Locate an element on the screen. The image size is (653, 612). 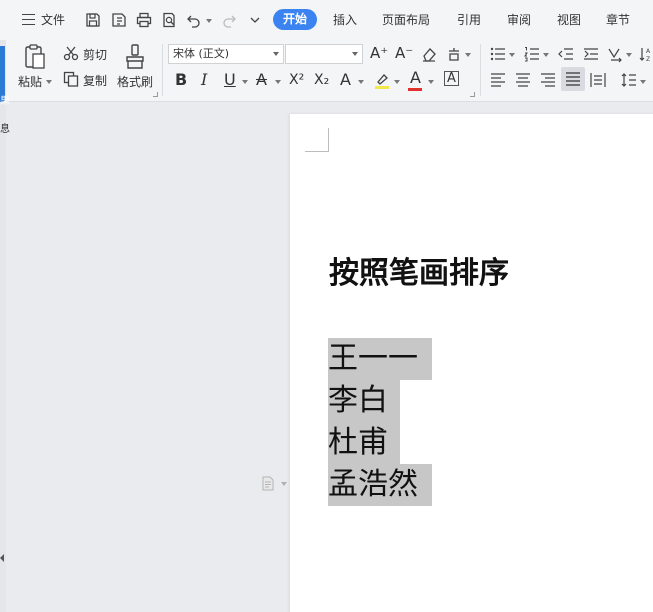
clipboard-launcher-icon is located at coordinates (155, 94).